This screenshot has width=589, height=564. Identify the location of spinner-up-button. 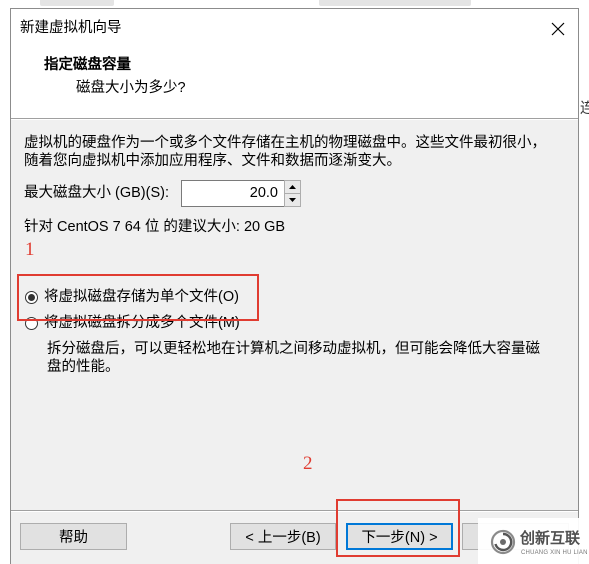
(292, 187).